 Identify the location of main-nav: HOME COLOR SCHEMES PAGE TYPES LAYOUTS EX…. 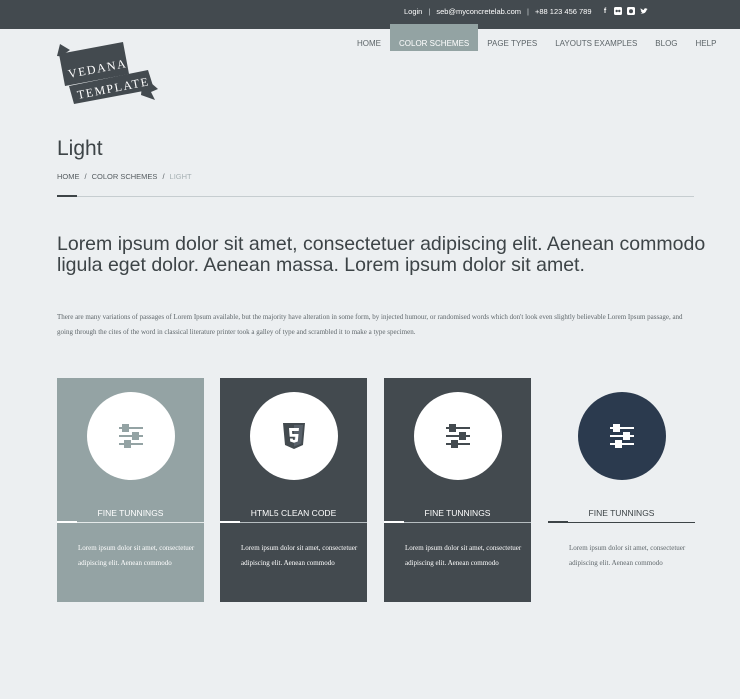
(536, 37).